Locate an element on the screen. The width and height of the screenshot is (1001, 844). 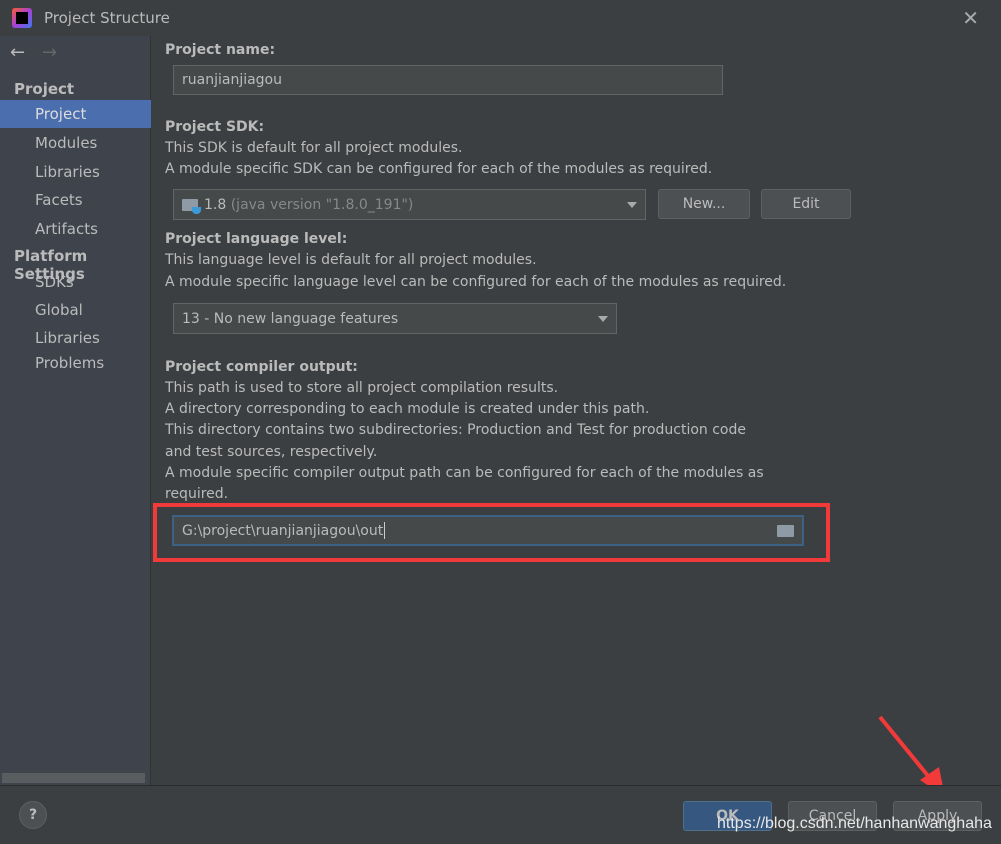
language-level-dropdown: 13 - No new language features is located at coordinates (395, 318).